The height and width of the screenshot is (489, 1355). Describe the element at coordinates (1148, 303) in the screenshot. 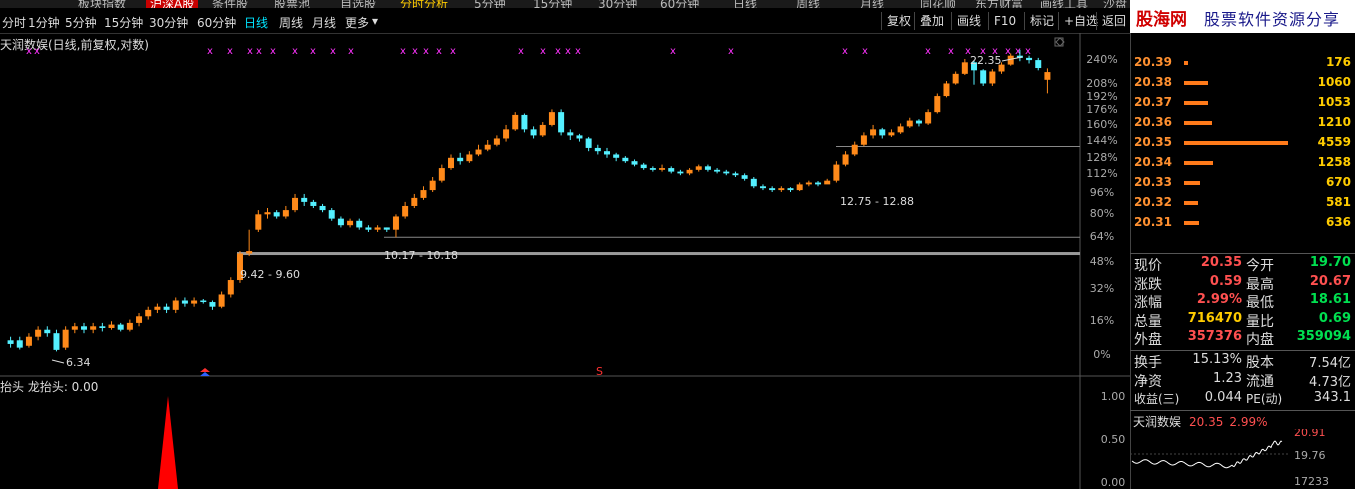

I see `quote-label: 涨幅` at that location.